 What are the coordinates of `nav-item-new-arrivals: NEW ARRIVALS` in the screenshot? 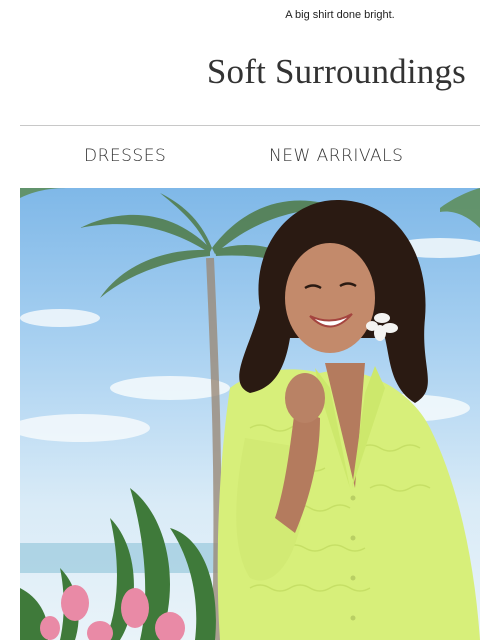 It's located at (336, 156).